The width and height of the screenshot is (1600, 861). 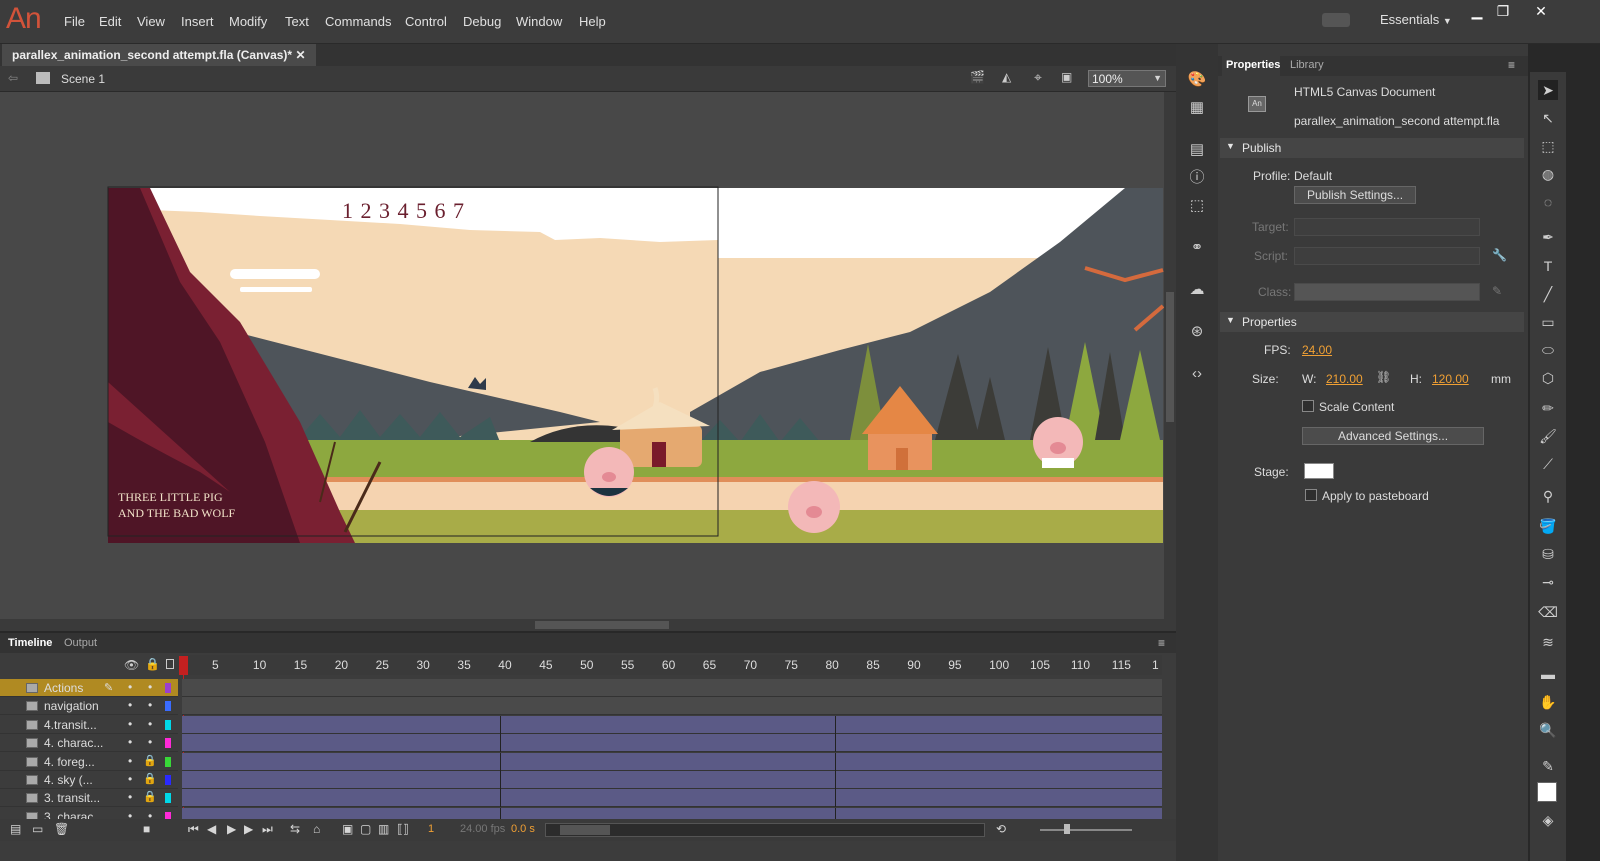 What do you see at coordinates (37, 829) in the screenshot?
I see `new-folder-icon: ▭` at bounding box center [37, 829].